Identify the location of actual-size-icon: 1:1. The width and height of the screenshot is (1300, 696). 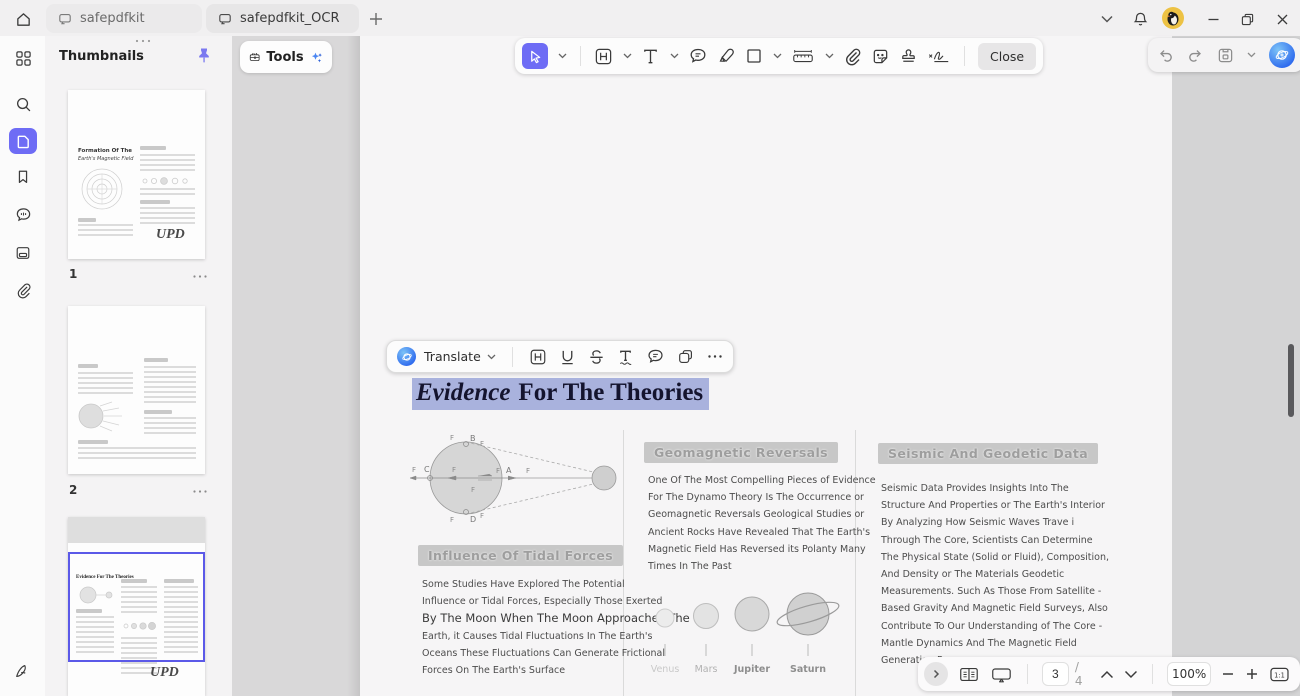
(1279, 674).